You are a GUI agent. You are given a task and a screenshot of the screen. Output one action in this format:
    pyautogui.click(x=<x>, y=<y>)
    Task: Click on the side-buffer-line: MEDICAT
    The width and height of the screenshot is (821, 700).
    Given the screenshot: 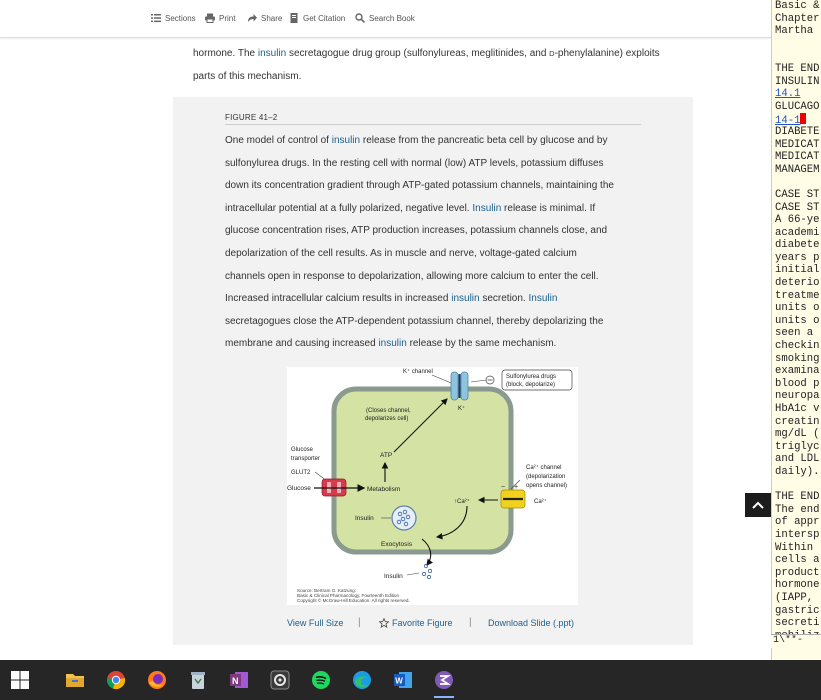 What is the action you would take?
    pyautogui.click(x=796, y=157)
    